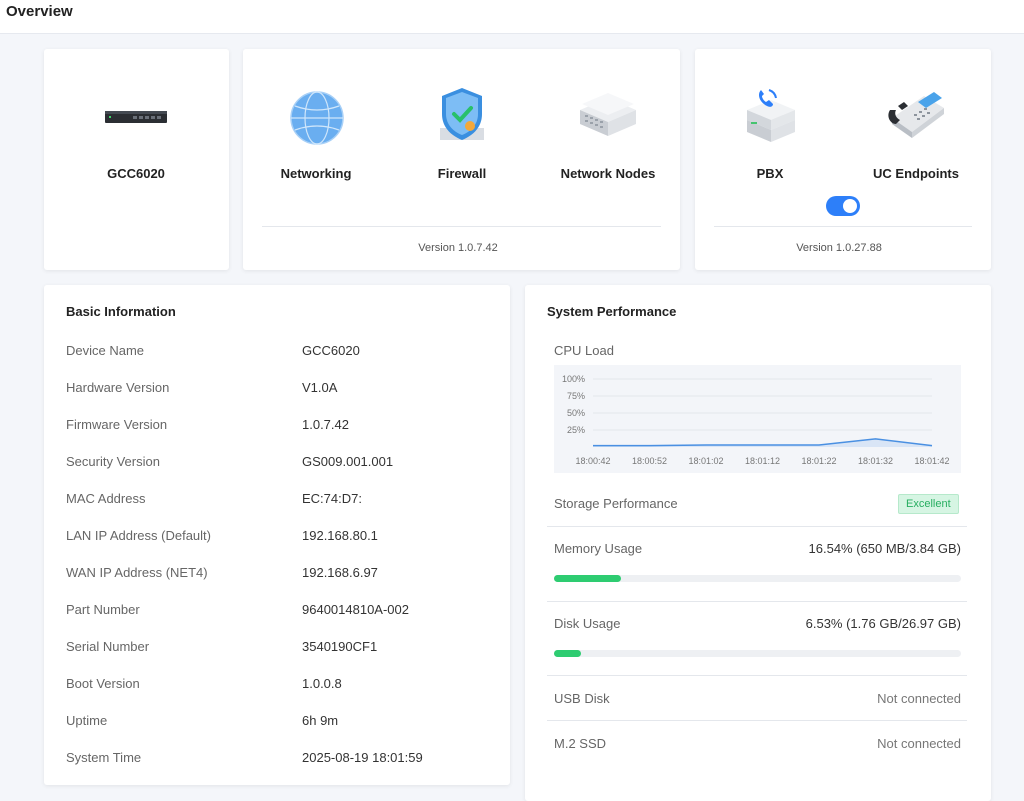 The width and height of the screenshot is (1024, 801). Describe the element at coordinates (348, 461) in the screenshot. I see `info-value: GS009.001.001` at that location.